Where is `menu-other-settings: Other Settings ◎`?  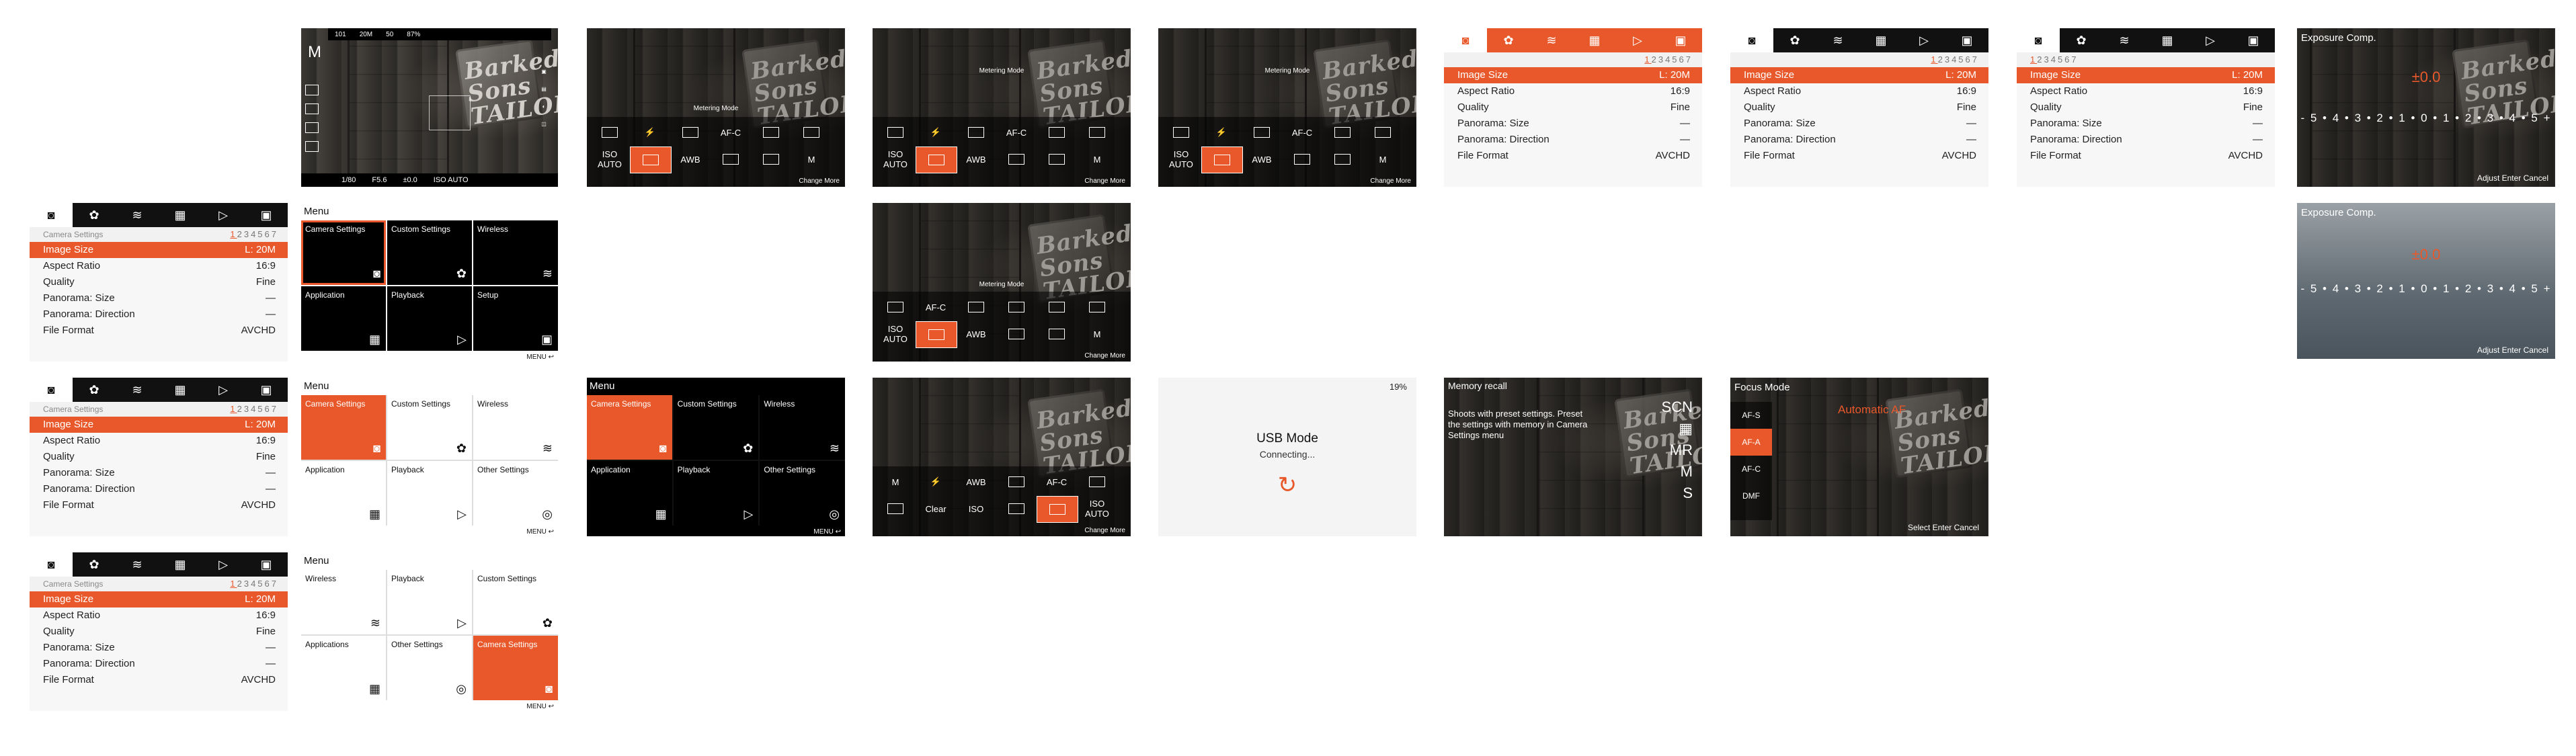 menu-other-settings: Other Settings ◎ is located at coordinates (515, 494).